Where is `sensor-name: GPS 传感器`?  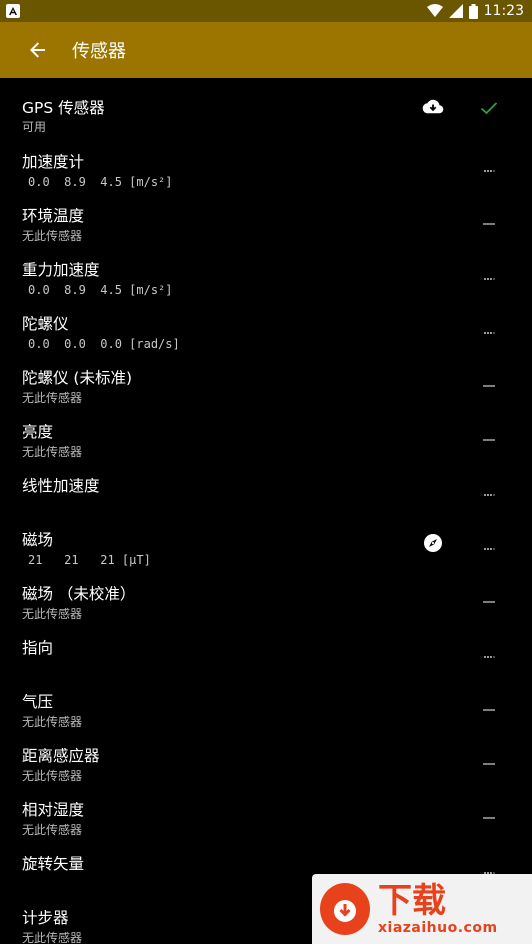 sensor-name: GPS 传感器 is located at coordinates (63, 108).